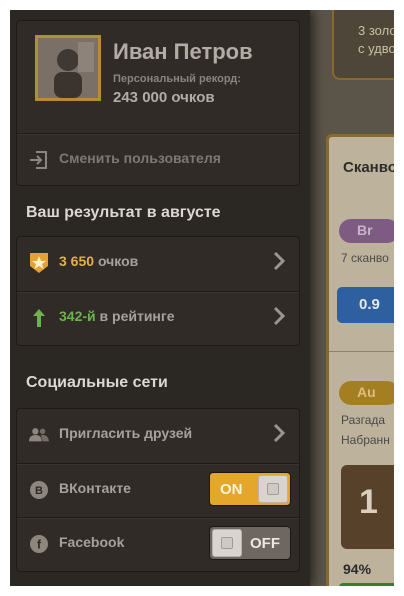 This screenshot has height=596, width=404. Describe the element at coordinates (177, 79) in the screenshot. I see `record-label: Персональный рекорд:` at that location.